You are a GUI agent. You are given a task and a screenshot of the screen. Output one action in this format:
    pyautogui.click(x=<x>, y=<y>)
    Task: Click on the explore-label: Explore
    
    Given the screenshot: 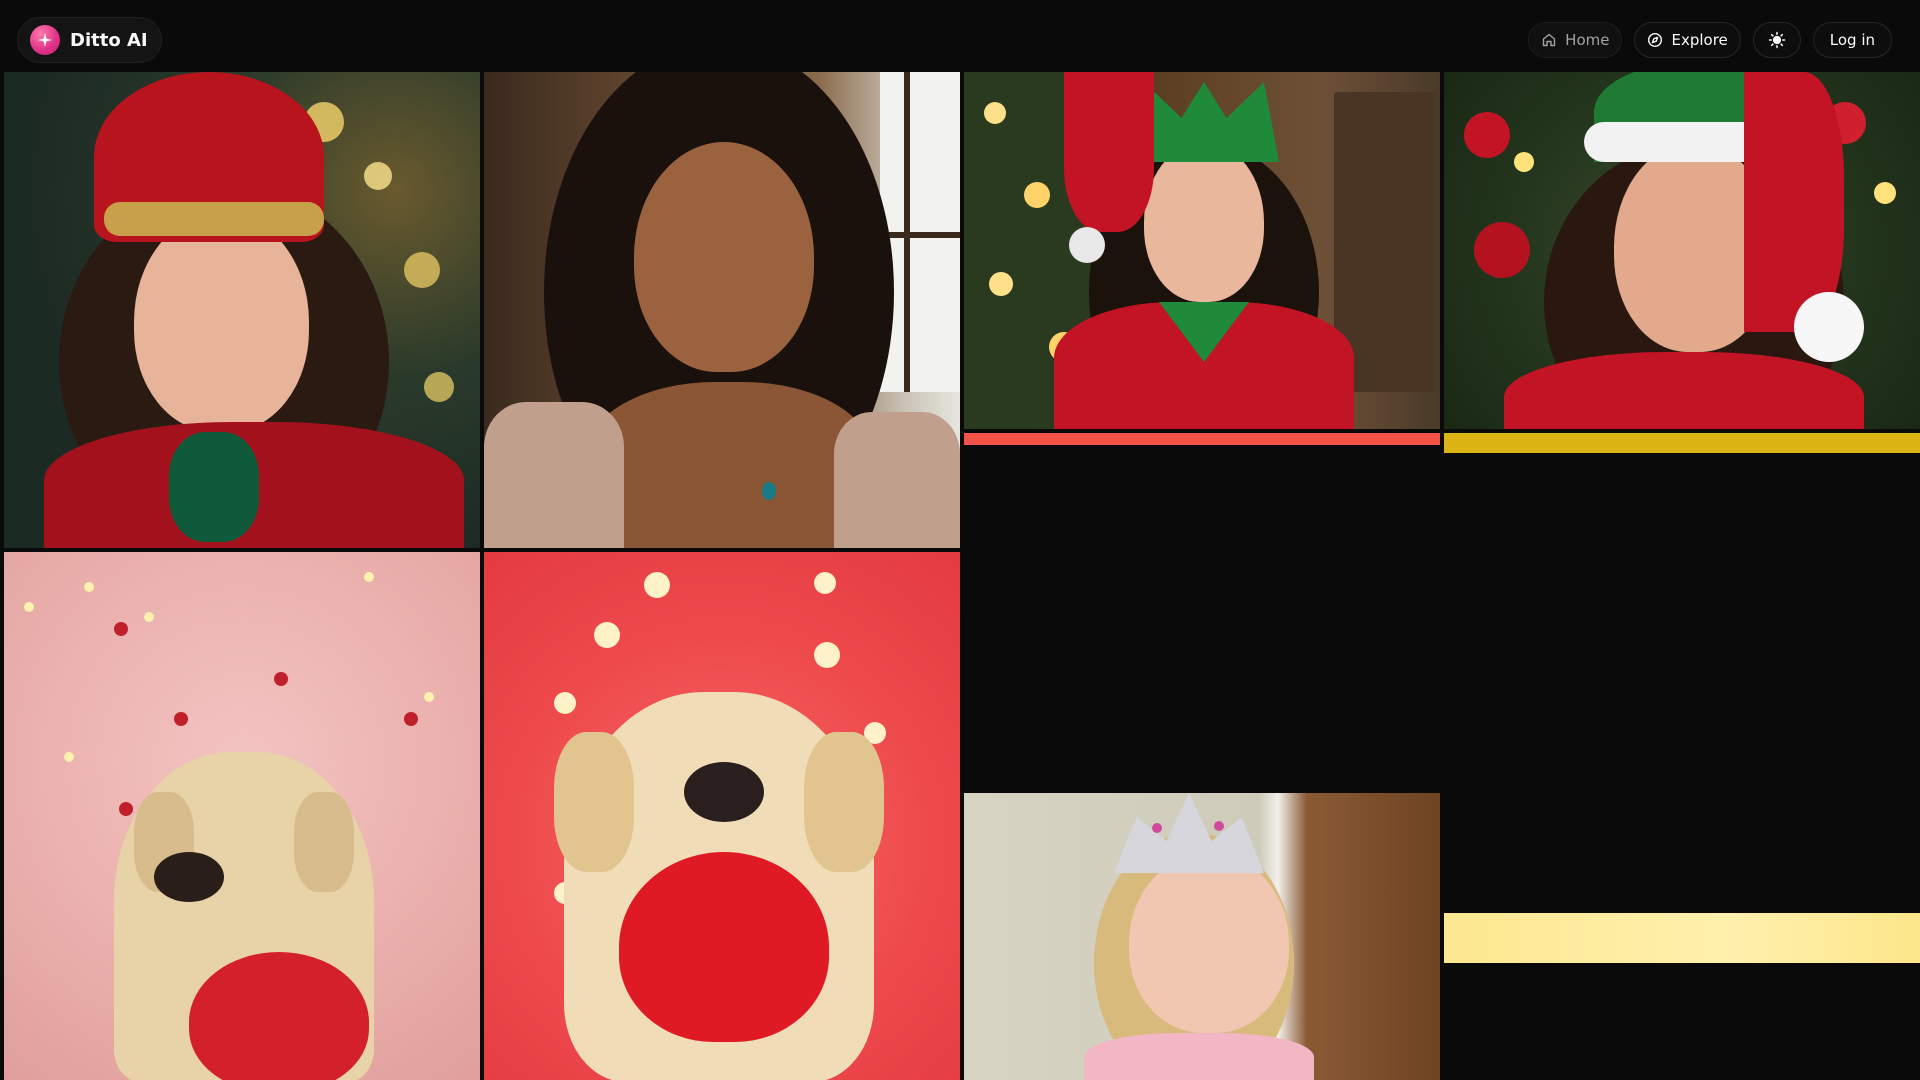 What is the action you would take?
    pyautogui.click(x=1699, y=40)
    